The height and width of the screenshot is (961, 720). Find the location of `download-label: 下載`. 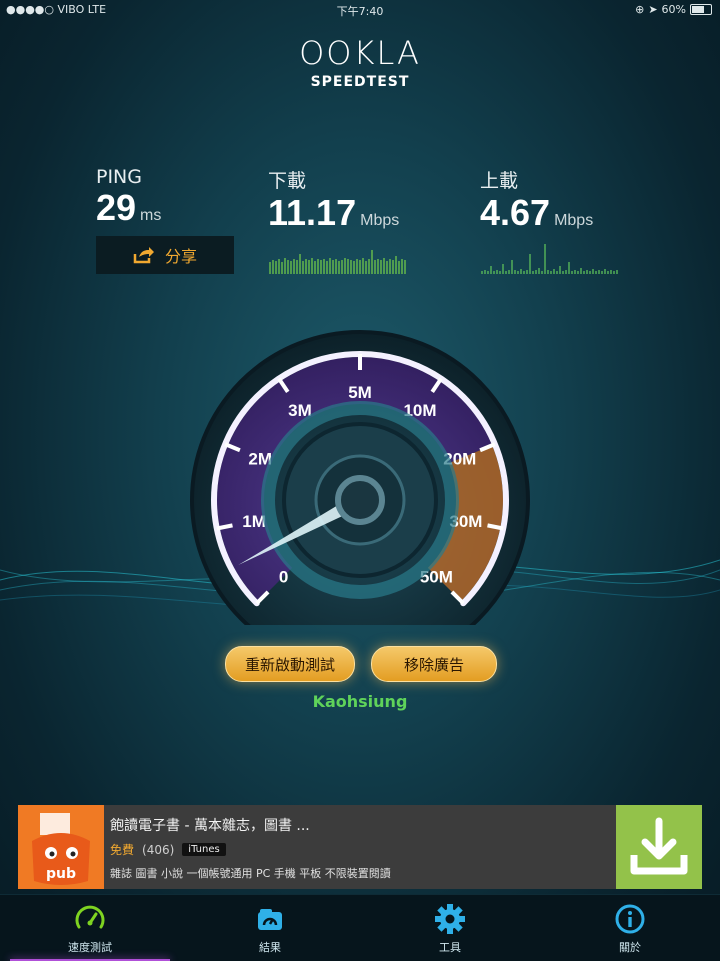

download-label: 下載 is located at coordinates (287, 181).